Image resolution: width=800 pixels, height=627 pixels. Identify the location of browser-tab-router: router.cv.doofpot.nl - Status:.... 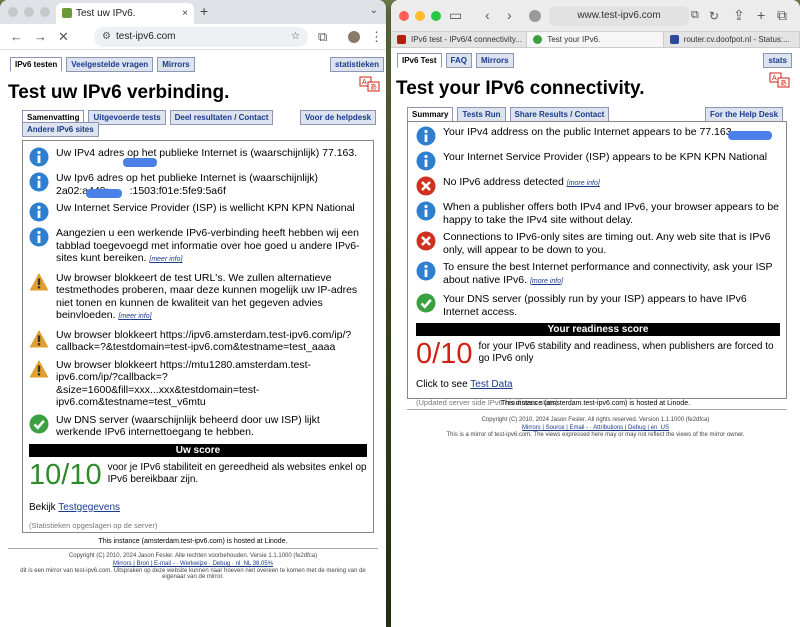
(732, 39).